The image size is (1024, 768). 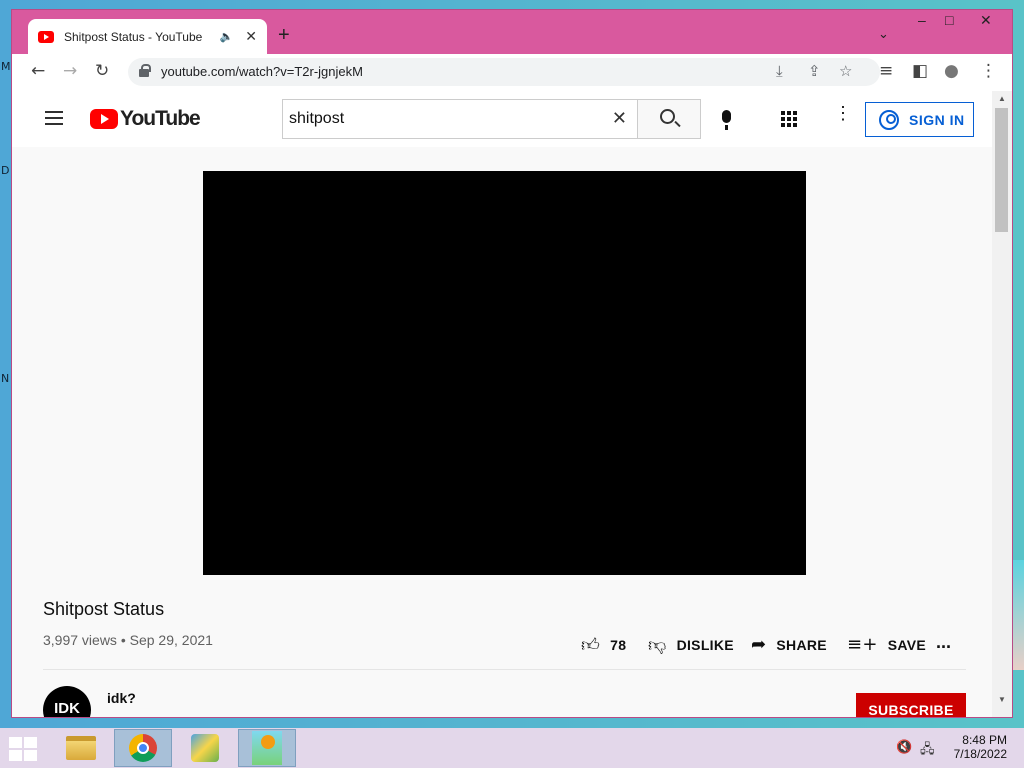 I want to click on bookmark-star-icon: ☆, so click(x=845, y=71).